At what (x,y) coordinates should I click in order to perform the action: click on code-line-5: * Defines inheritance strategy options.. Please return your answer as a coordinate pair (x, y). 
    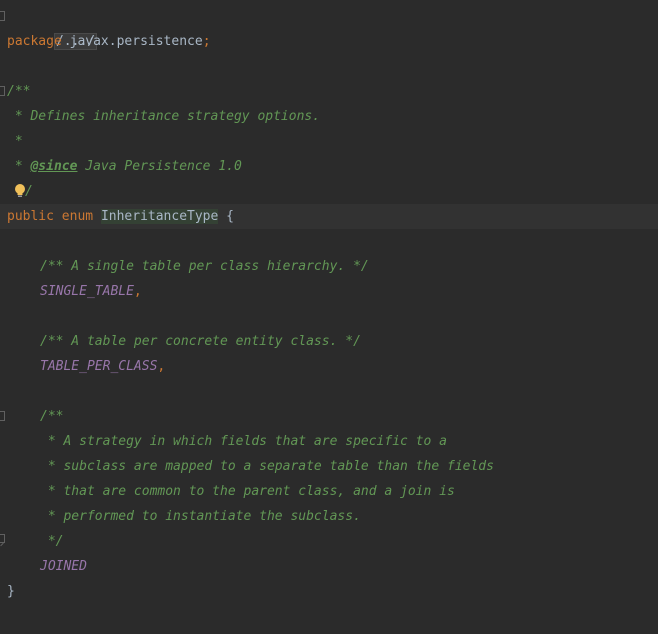
    Looking at the image, I should click on (329, 116).